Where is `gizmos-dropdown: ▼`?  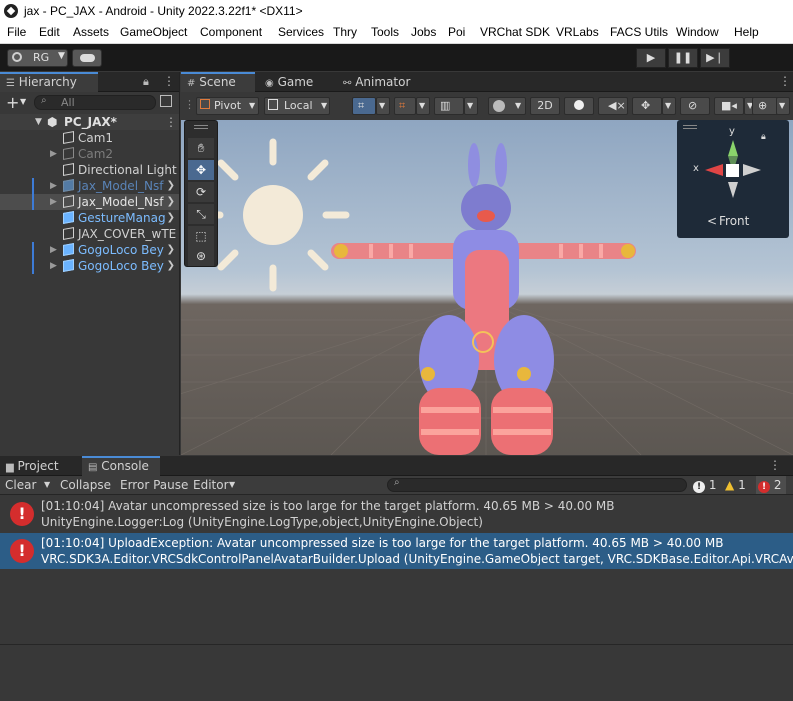
gizmos-dropdown: ▼ is located at coordinates (783, 106).